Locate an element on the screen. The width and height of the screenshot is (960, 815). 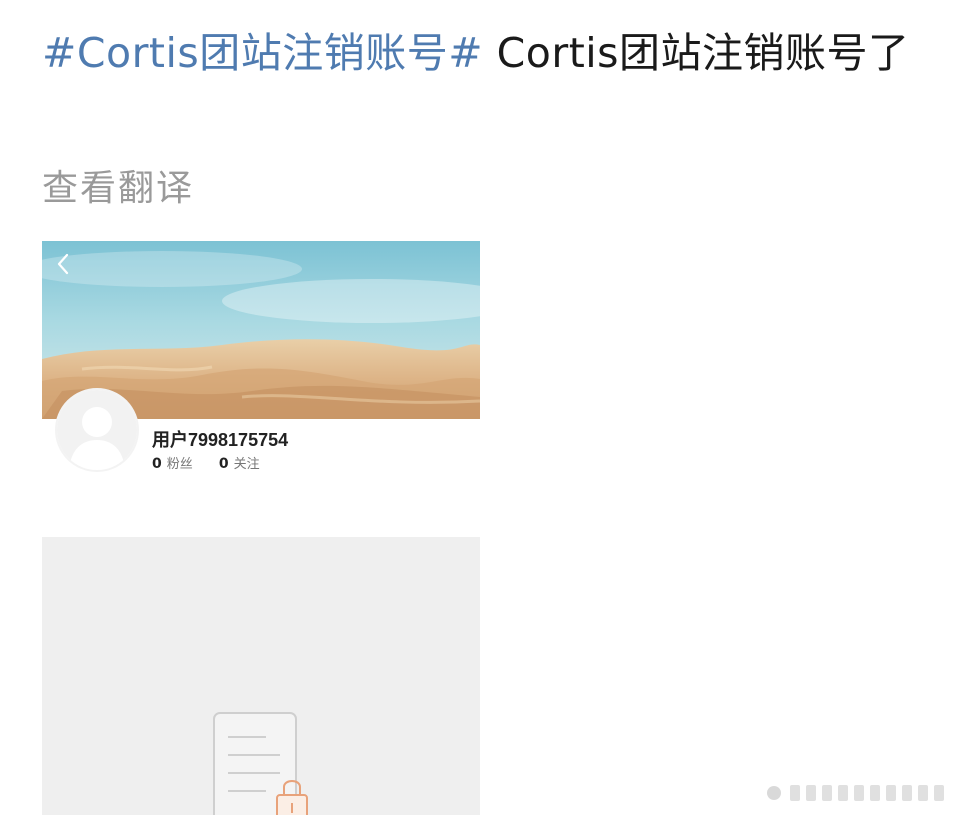
hashtag-link: #Cortis团站注销账号# is located at coordinates (262, 53).